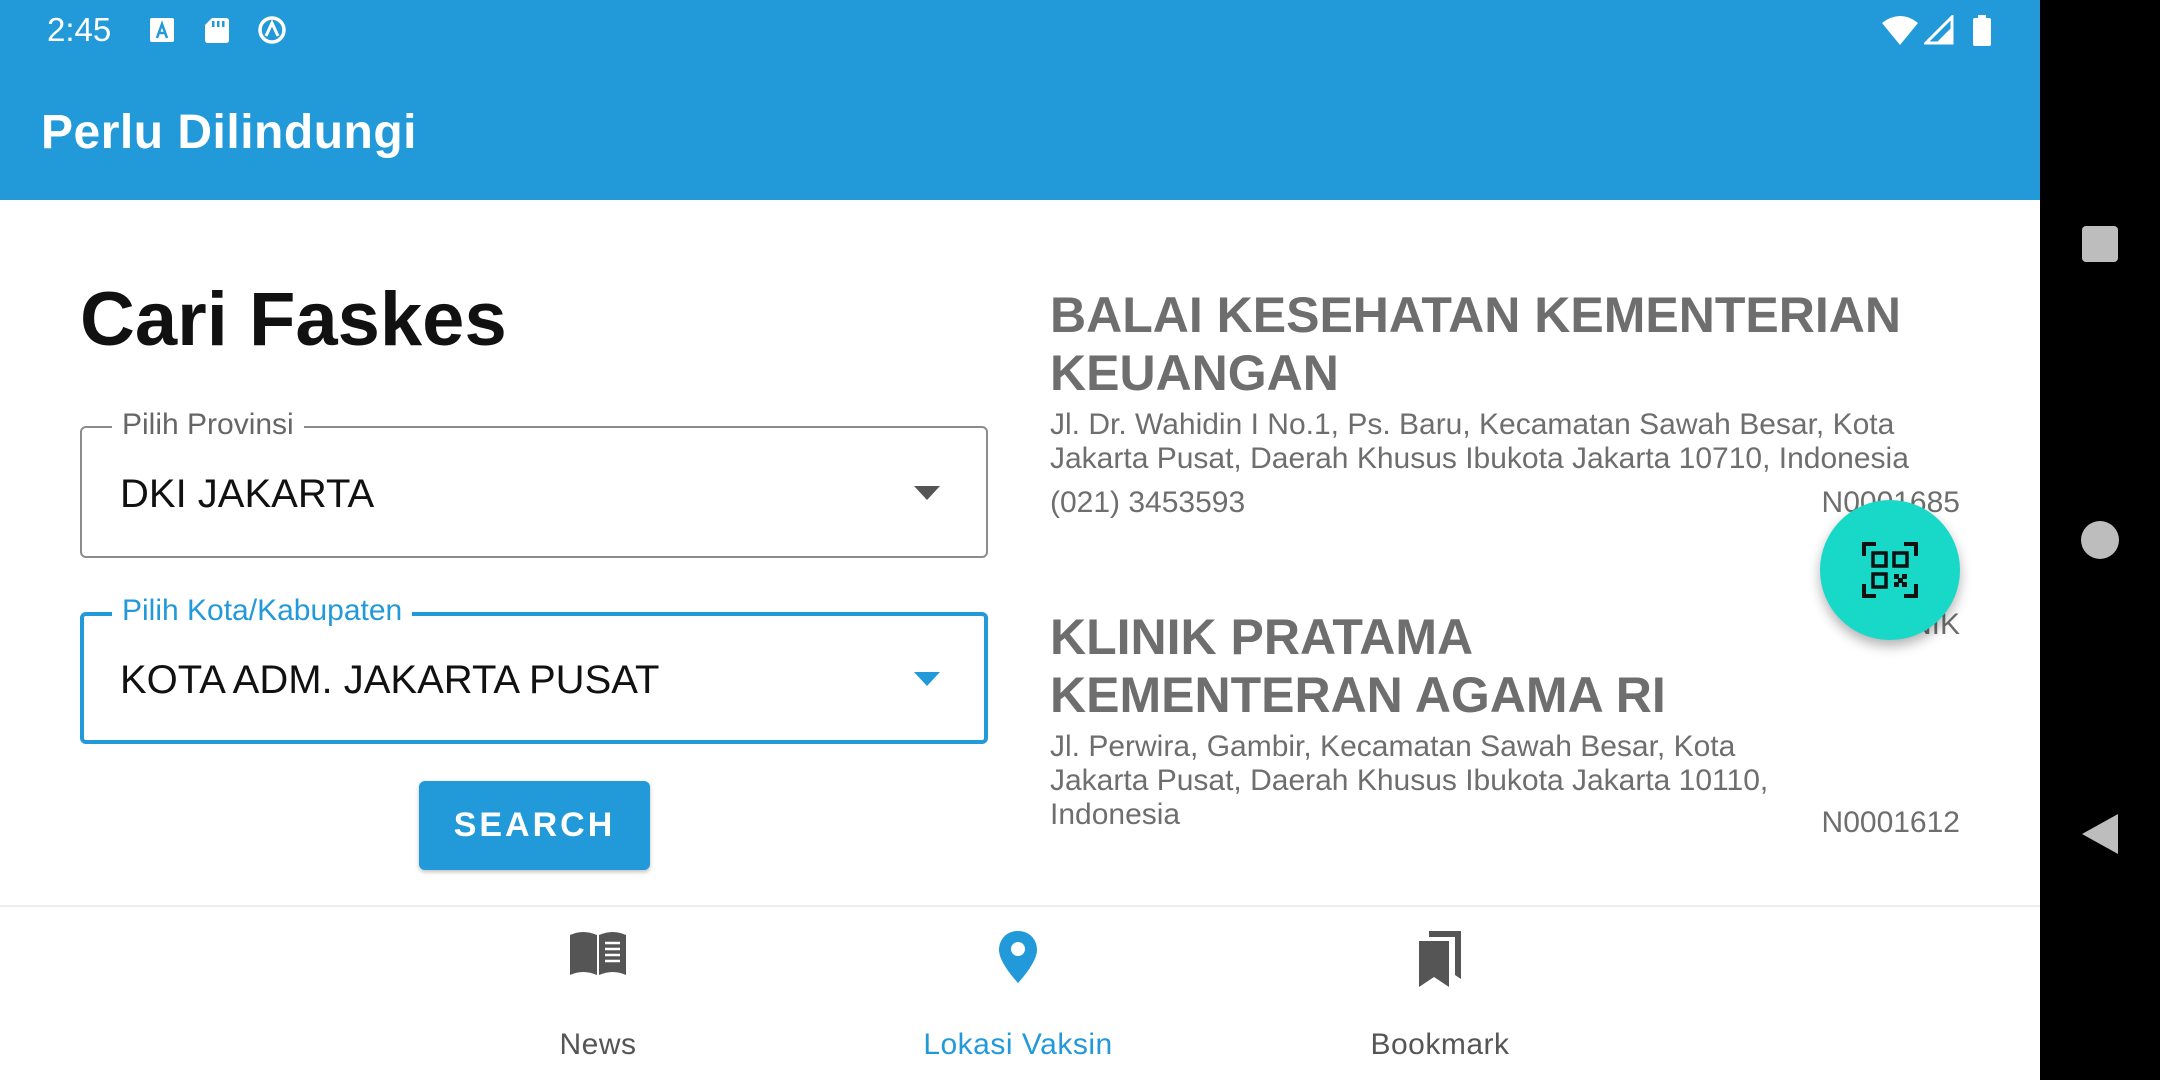  Describe the element at coordinates (1018, 959) in the screenshot. I see `location-pin-icon` at that location.